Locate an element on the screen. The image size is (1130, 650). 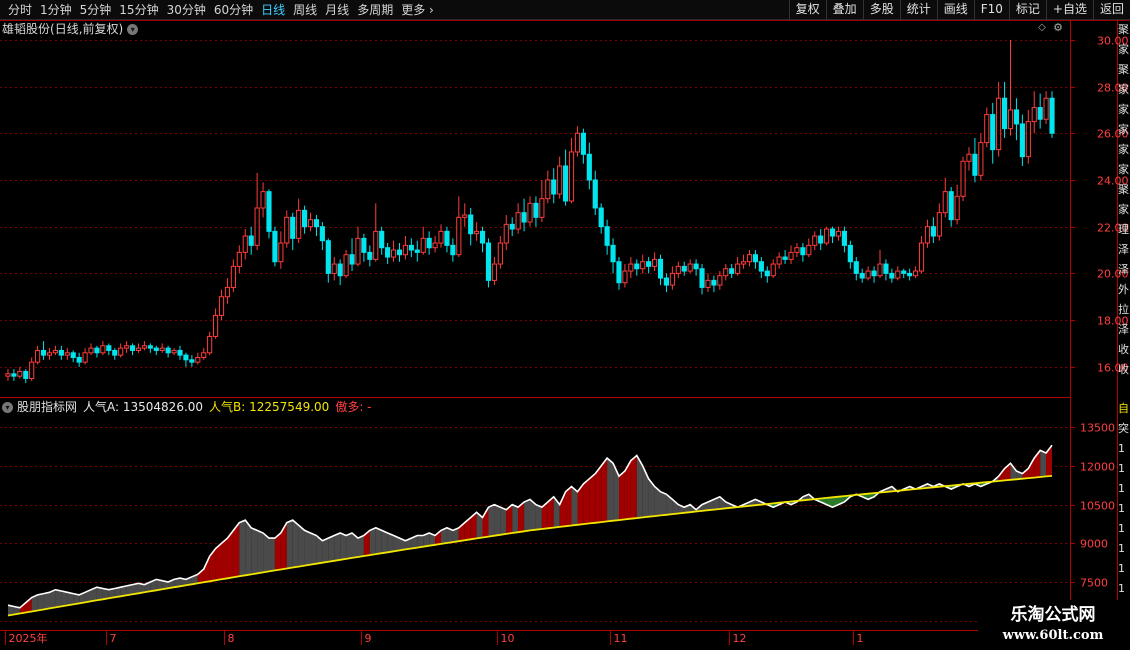
side-strip: 聚家聚家家家家家聚家理泽泽外拉泽收收 is located at coordinates (1124, 207).